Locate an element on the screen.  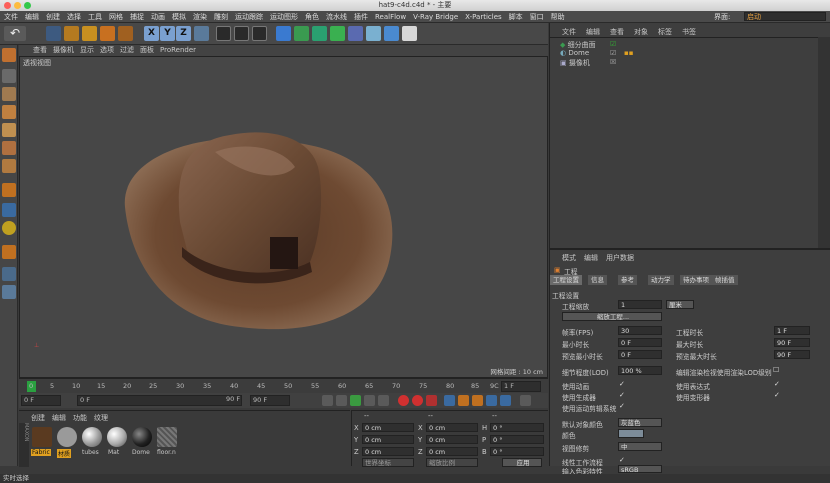
position-z-field: 0 cm is located at coordinates (388, 451).